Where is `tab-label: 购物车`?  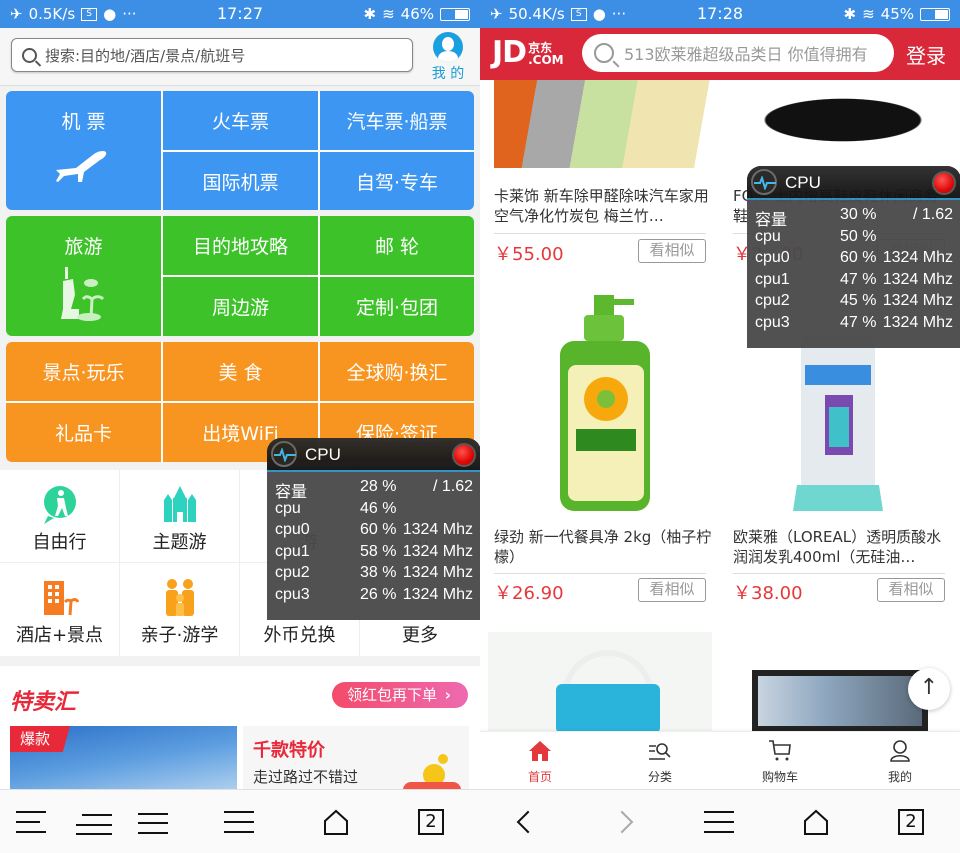 tab-label: 购物车 is located at coordinates (779, 777).